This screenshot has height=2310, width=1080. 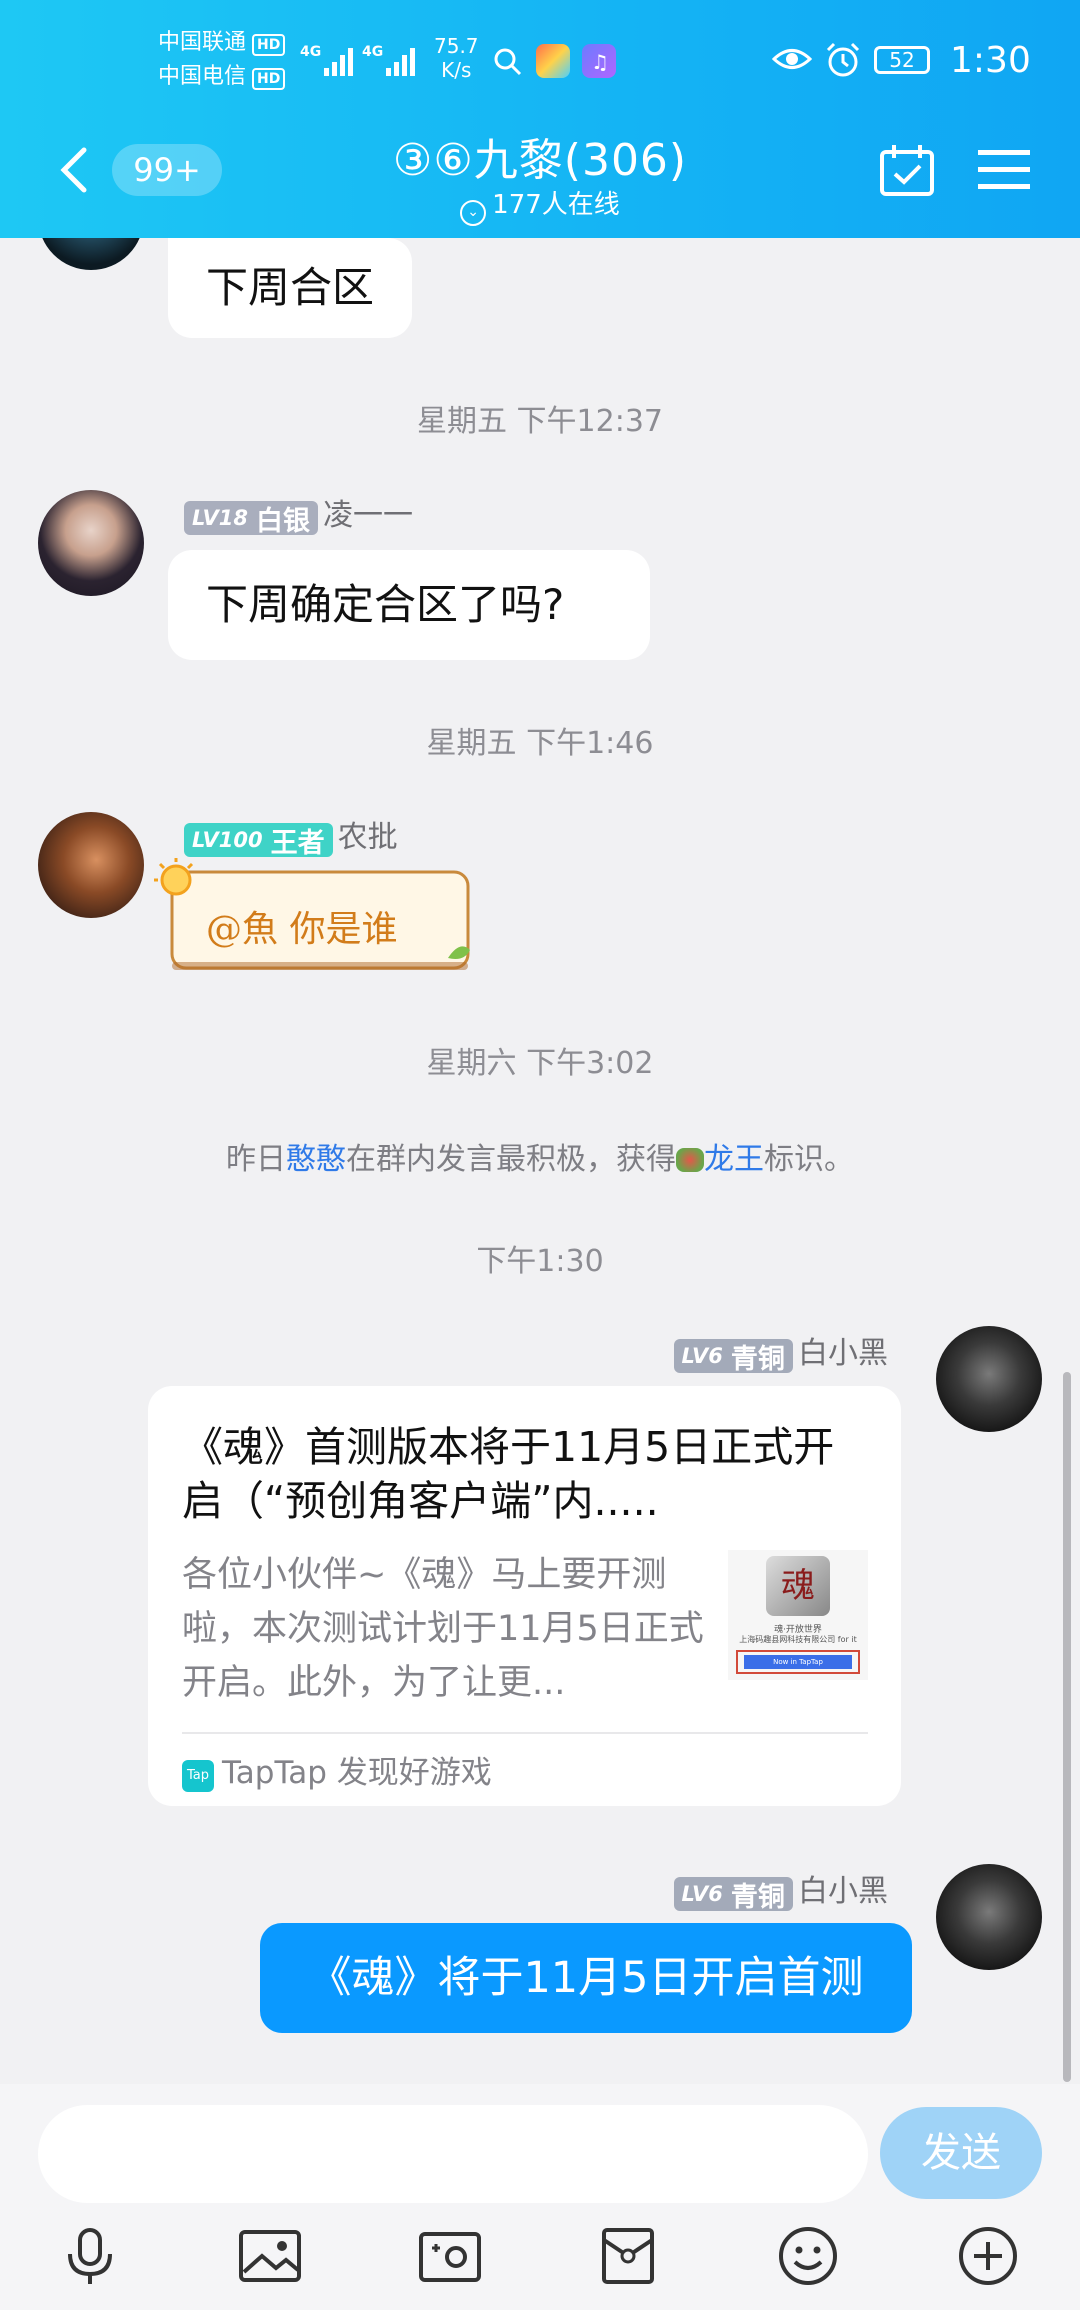 What do you see at coordinates (586, 1978) in the screenshot?
I see `my-message-bubble: 《魂》将于11月5日开启首测` at bounding box center [586, 1978].